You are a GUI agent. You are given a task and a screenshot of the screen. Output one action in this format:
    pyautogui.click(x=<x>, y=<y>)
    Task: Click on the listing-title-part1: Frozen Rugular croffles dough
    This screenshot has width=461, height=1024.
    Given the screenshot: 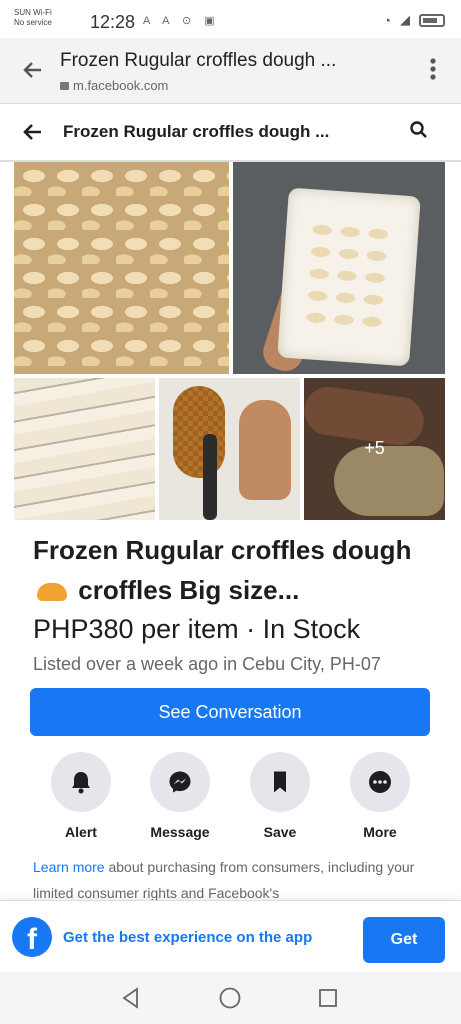 What is the action you would take?
    pyautogui.click(x=222, y=550)
    